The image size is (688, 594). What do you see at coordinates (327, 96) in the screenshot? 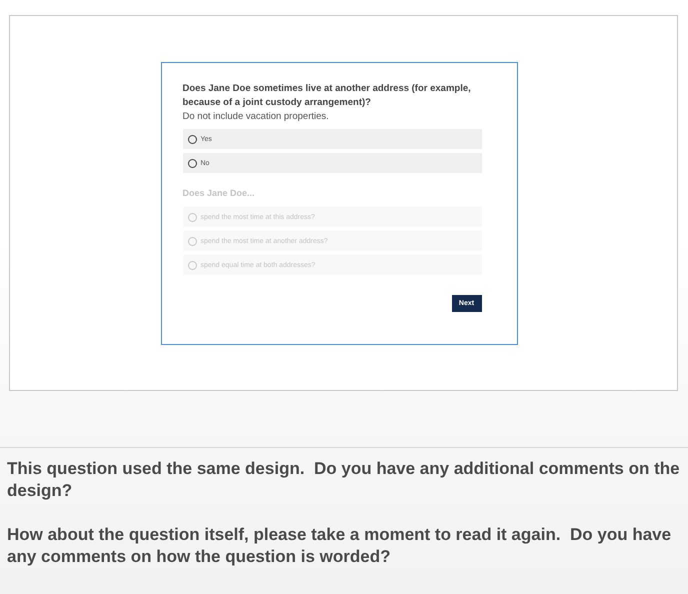
I see `question-text: Does Jane Doe sometimes live at another address (for example, because of a joint custody arrangement)?` at bounding box center [327, 96].